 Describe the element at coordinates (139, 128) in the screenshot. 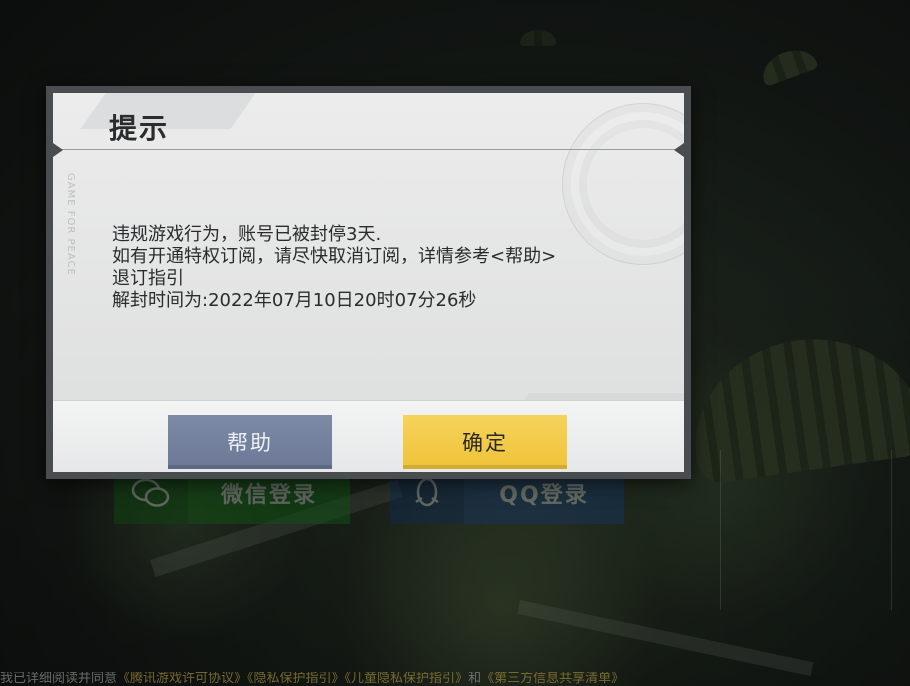

I see `dialog-title: 提示` at that location.